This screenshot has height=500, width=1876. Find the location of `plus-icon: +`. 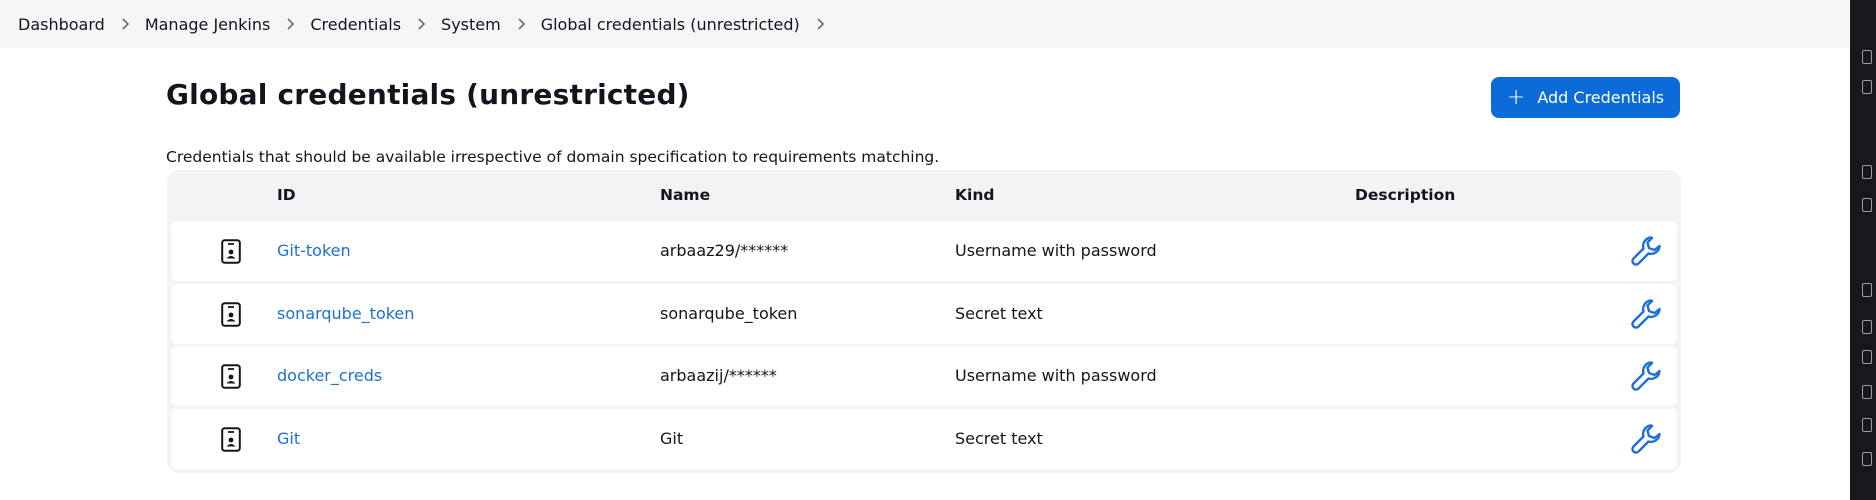

plus-icon: + is located at coordinates (1516, 97).